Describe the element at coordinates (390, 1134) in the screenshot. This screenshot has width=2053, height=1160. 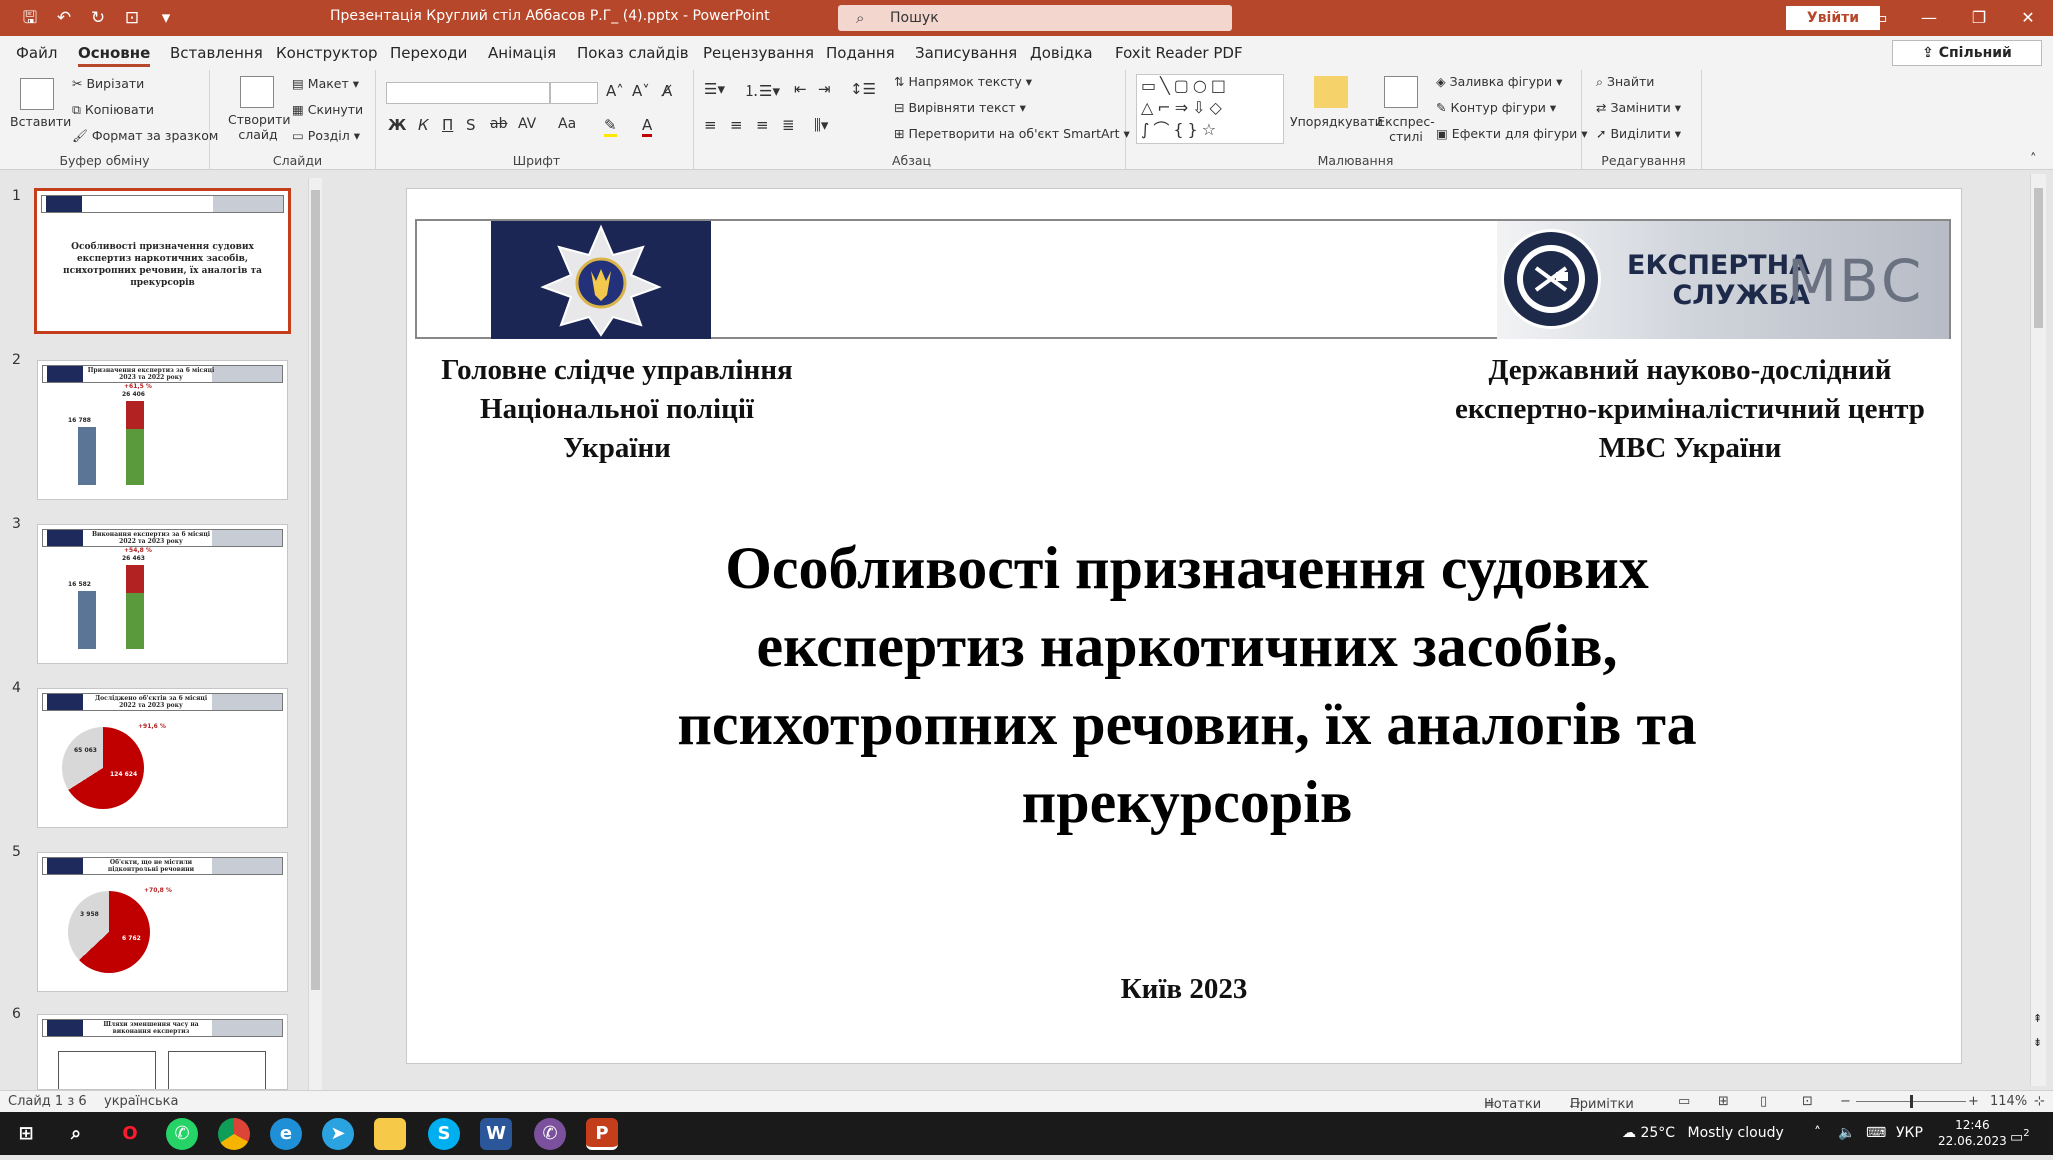
I see `file-explorer-icon` at that location.